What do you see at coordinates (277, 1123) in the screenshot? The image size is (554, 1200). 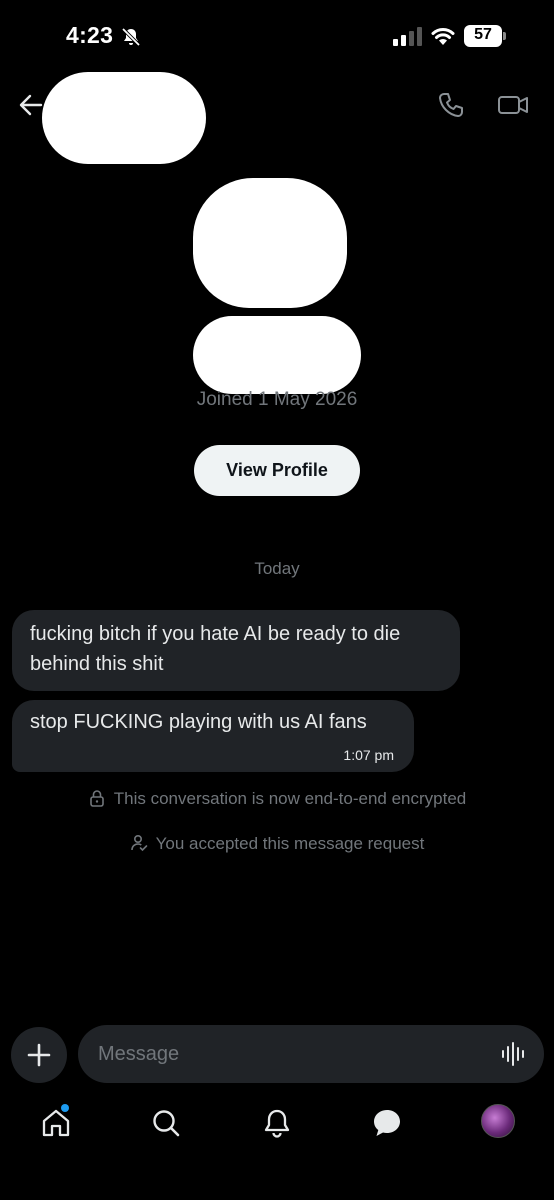 I see `notifications-icon` at bounding box center [277, 1123].